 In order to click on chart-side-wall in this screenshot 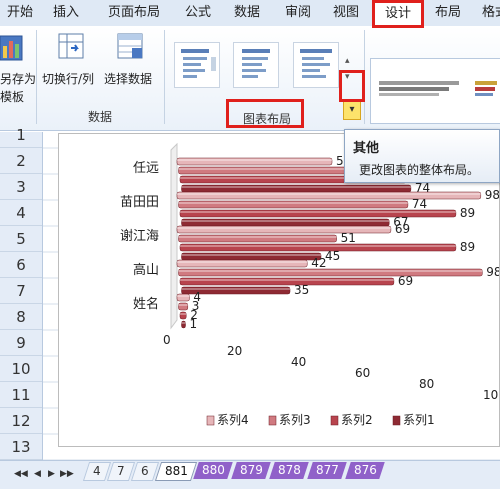, I will do `click(174, 236)`.